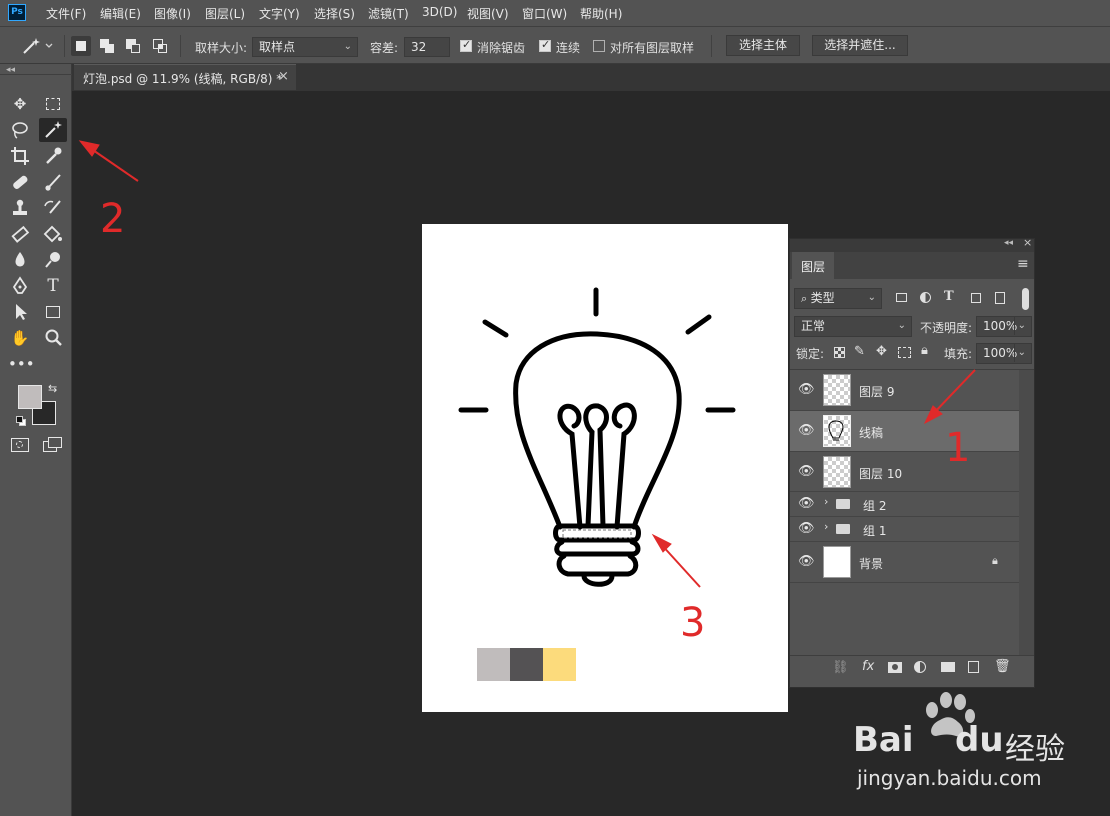  Describe the element at coordinates (693, 623) in the screenshot. I see `annotation-number-3: 3` at that location.